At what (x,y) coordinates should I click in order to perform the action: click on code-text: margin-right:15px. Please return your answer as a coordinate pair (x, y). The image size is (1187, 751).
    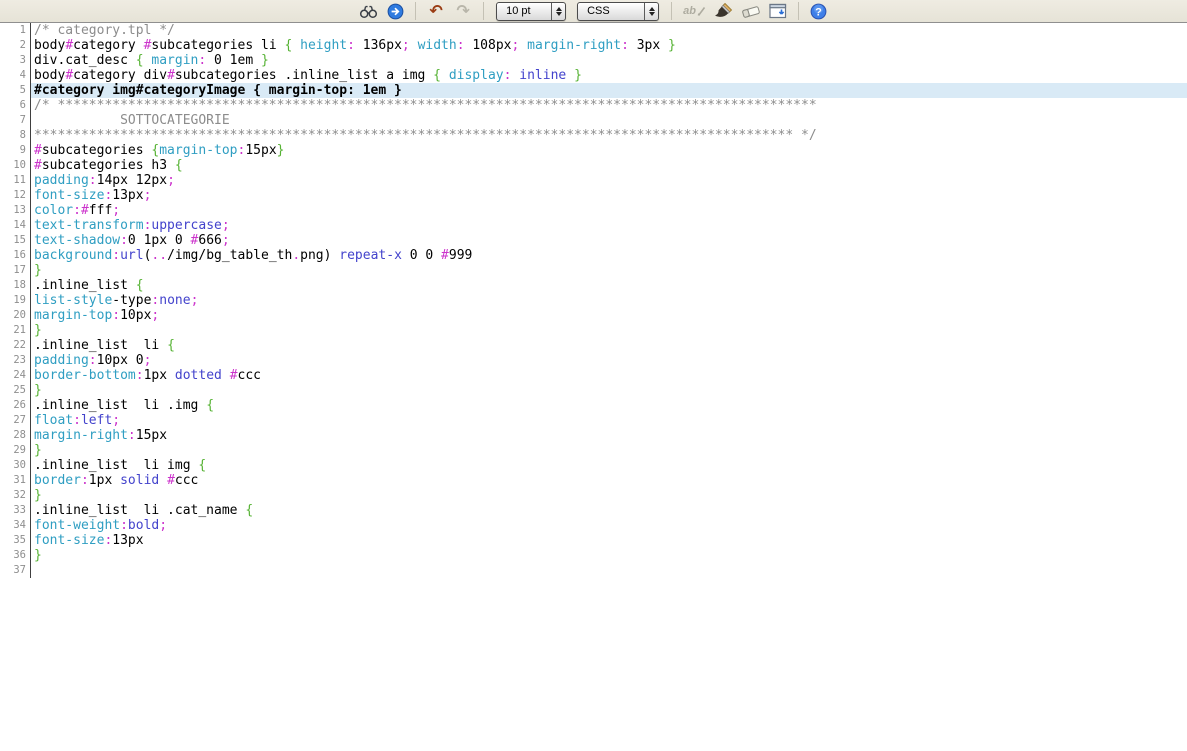
    Looking at the image, I should click on (609, 435).